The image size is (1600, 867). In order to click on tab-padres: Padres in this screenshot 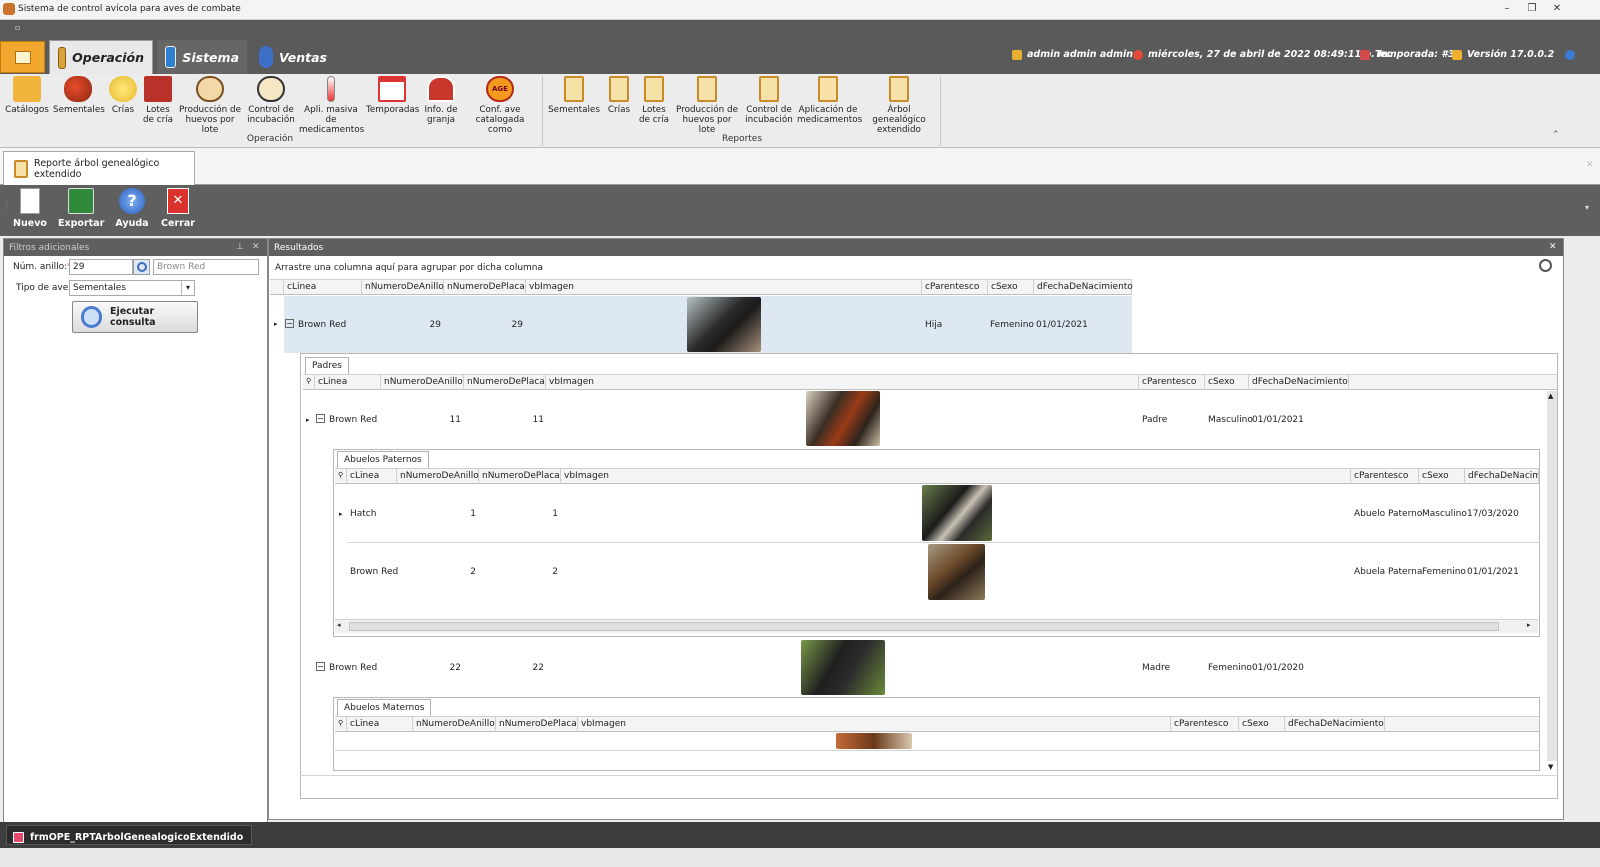, I will do `click(327, 365)`.